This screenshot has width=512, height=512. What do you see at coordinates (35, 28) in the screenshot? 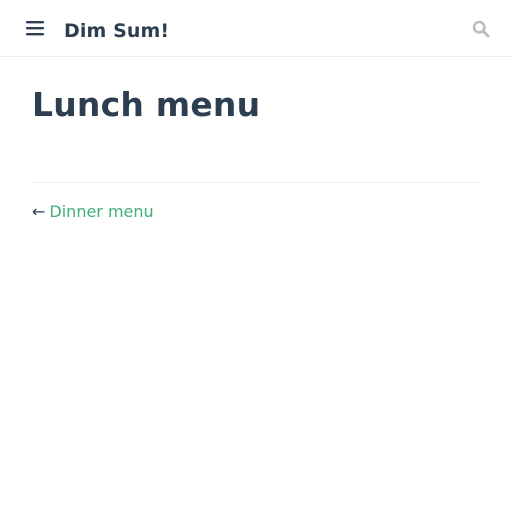
I see `hamburger-menu-icon` at bounding box center [35, 28].